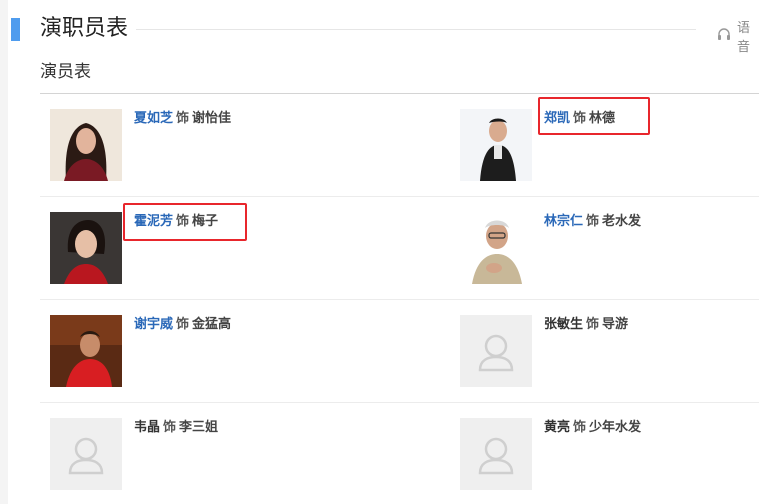 Image resolution: width=759 pixels, height=504 pixels. I want to click on cast-role-line: 夏如芝饰谢怡佳, so click(182, 119).